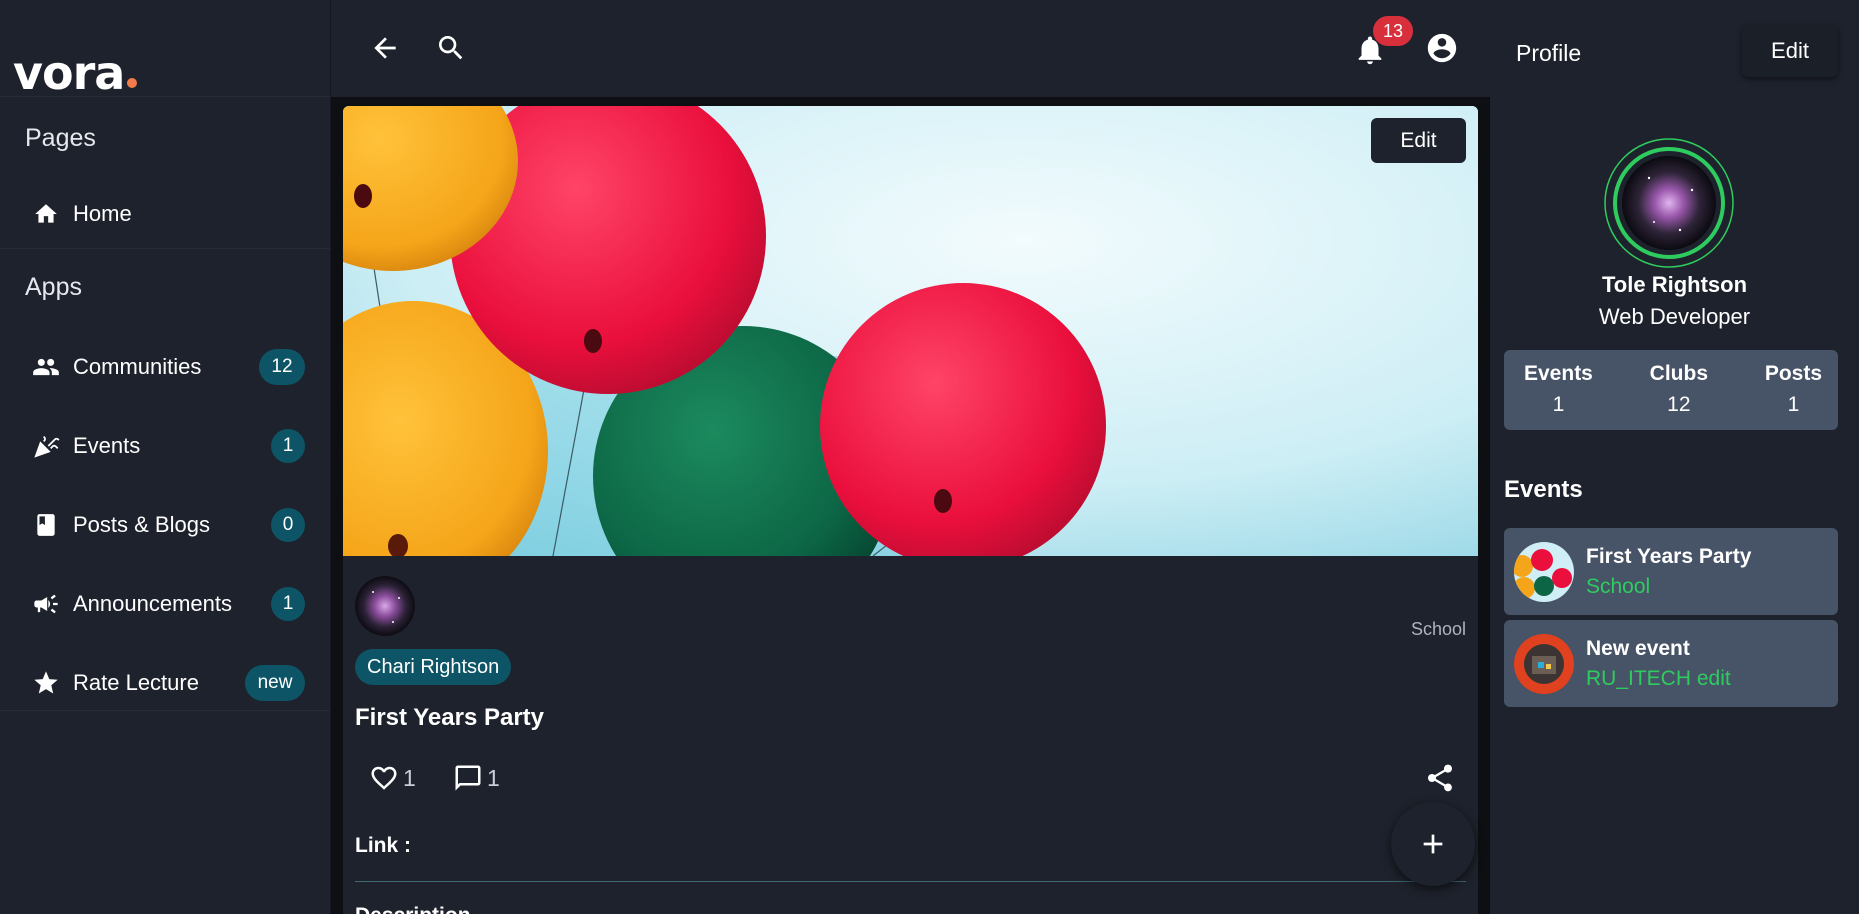 Image resolution: width=1859 pixels, height=914 pixels. I want to click on profile-edit-button: Edit, so click(1790, 51).